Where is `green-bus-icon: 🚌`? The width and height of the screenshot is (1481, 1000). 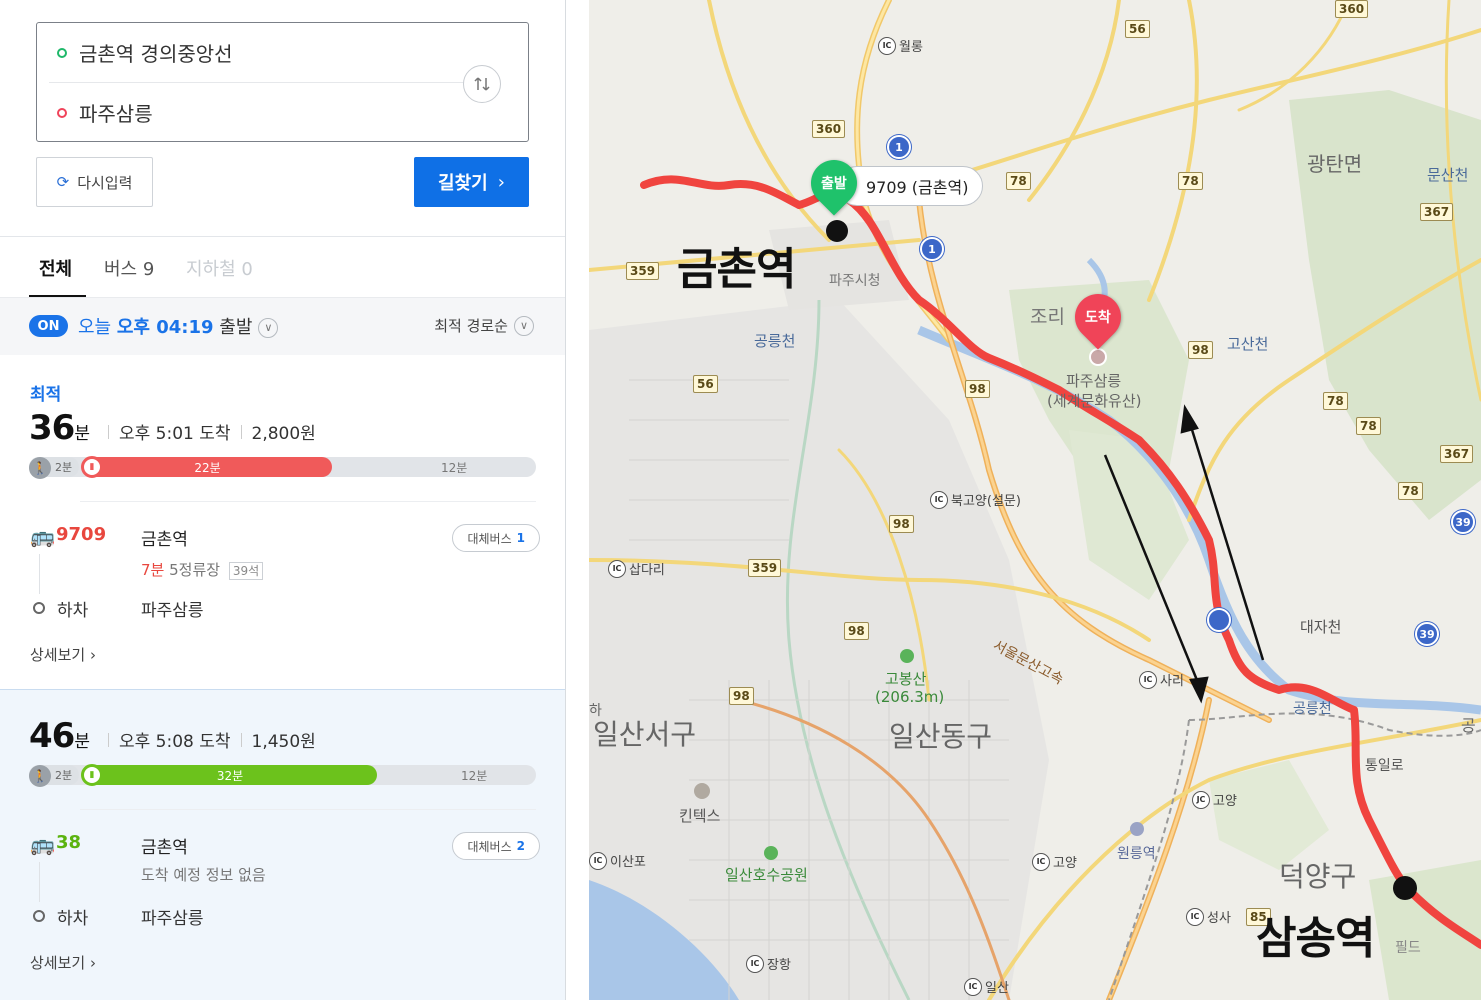
green-bus-icon: 🚌 is located at coordinates (42, 844).